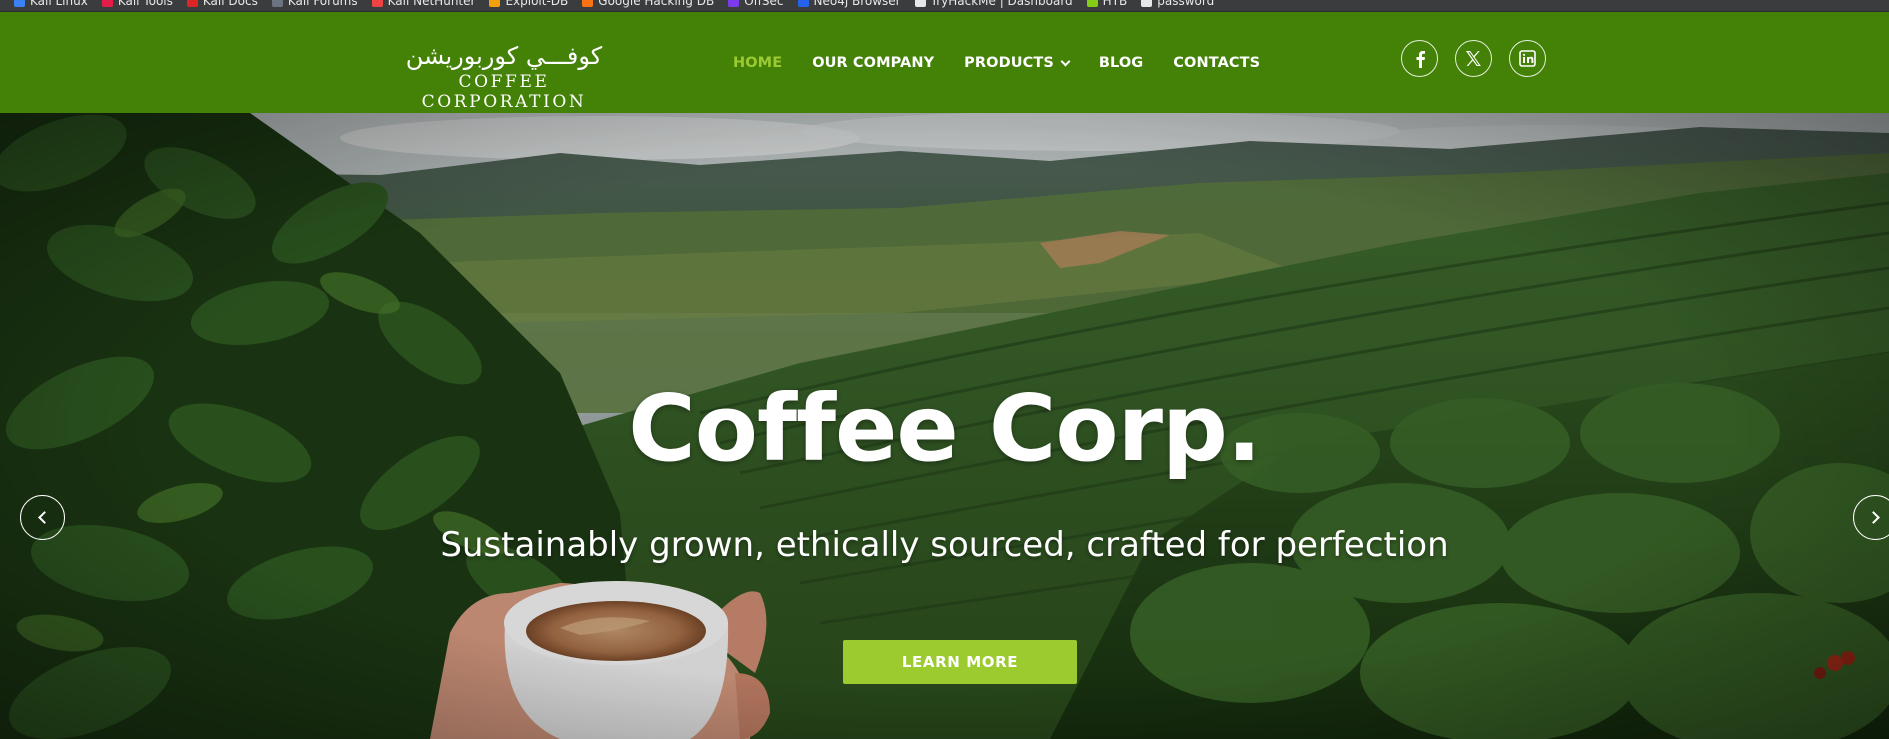  Describe the element at coordinates (734, 3) in the screenshot. I see `offsec-icon` at that location.